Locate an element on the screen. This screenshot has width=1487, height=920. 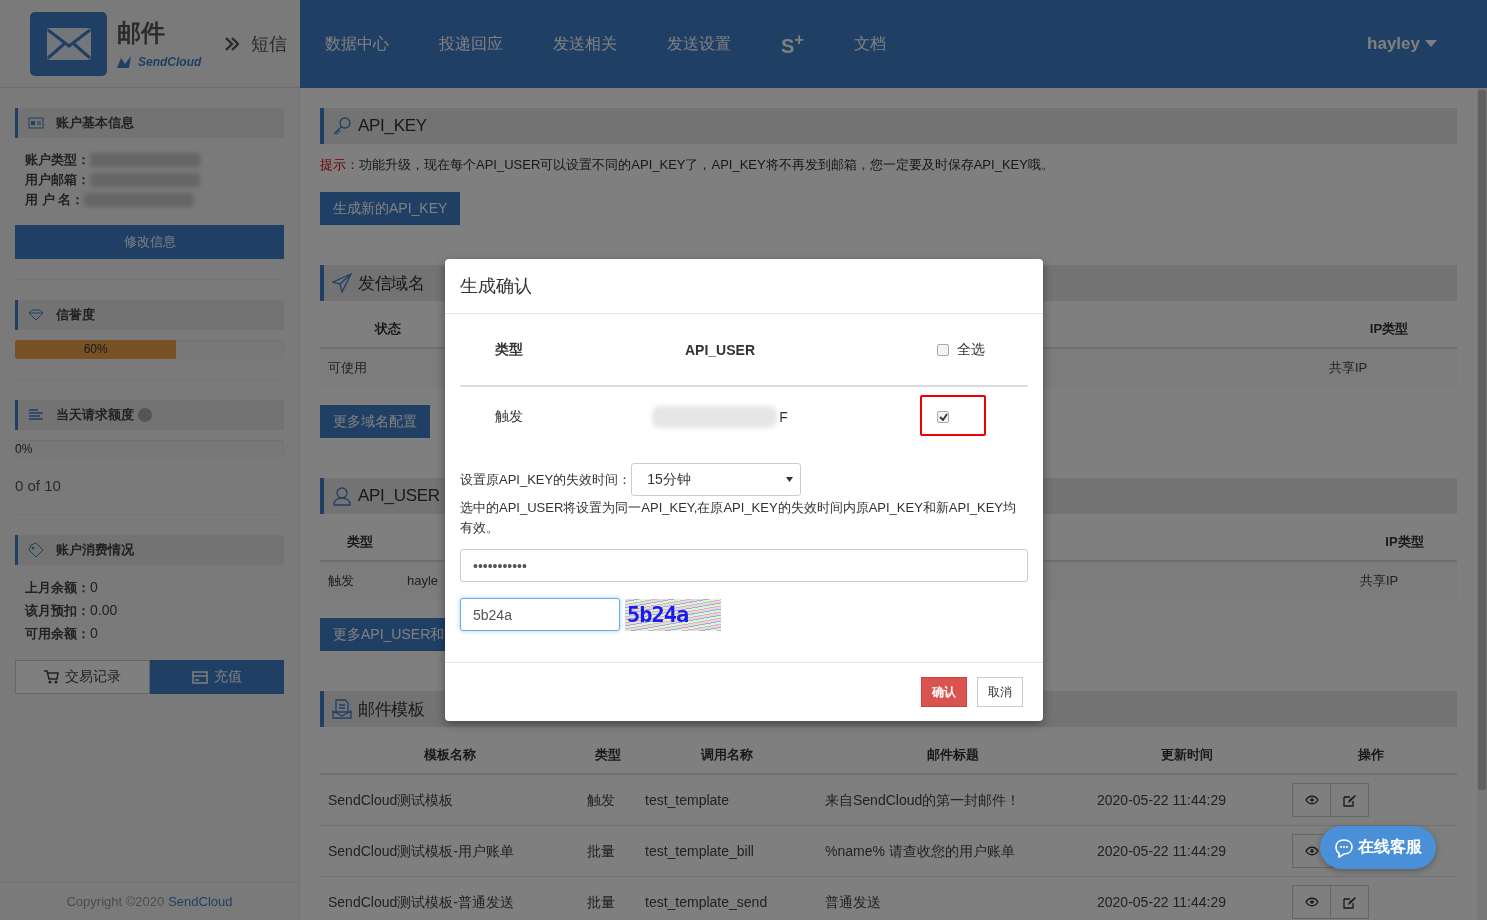
field-label: 用户邮箱： is located at coordinates (57, 179).